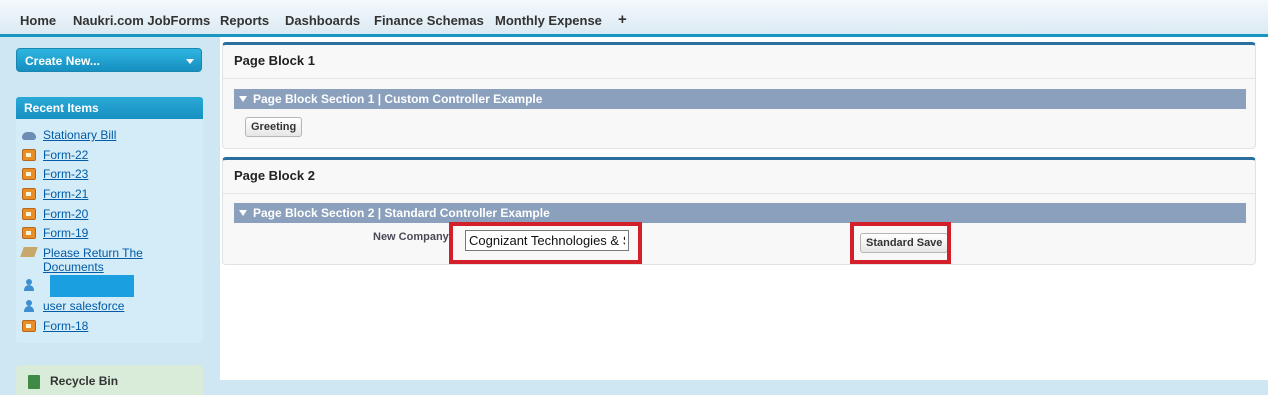  I want to click on recent-items-header: Recent Items, so click(109, 108).